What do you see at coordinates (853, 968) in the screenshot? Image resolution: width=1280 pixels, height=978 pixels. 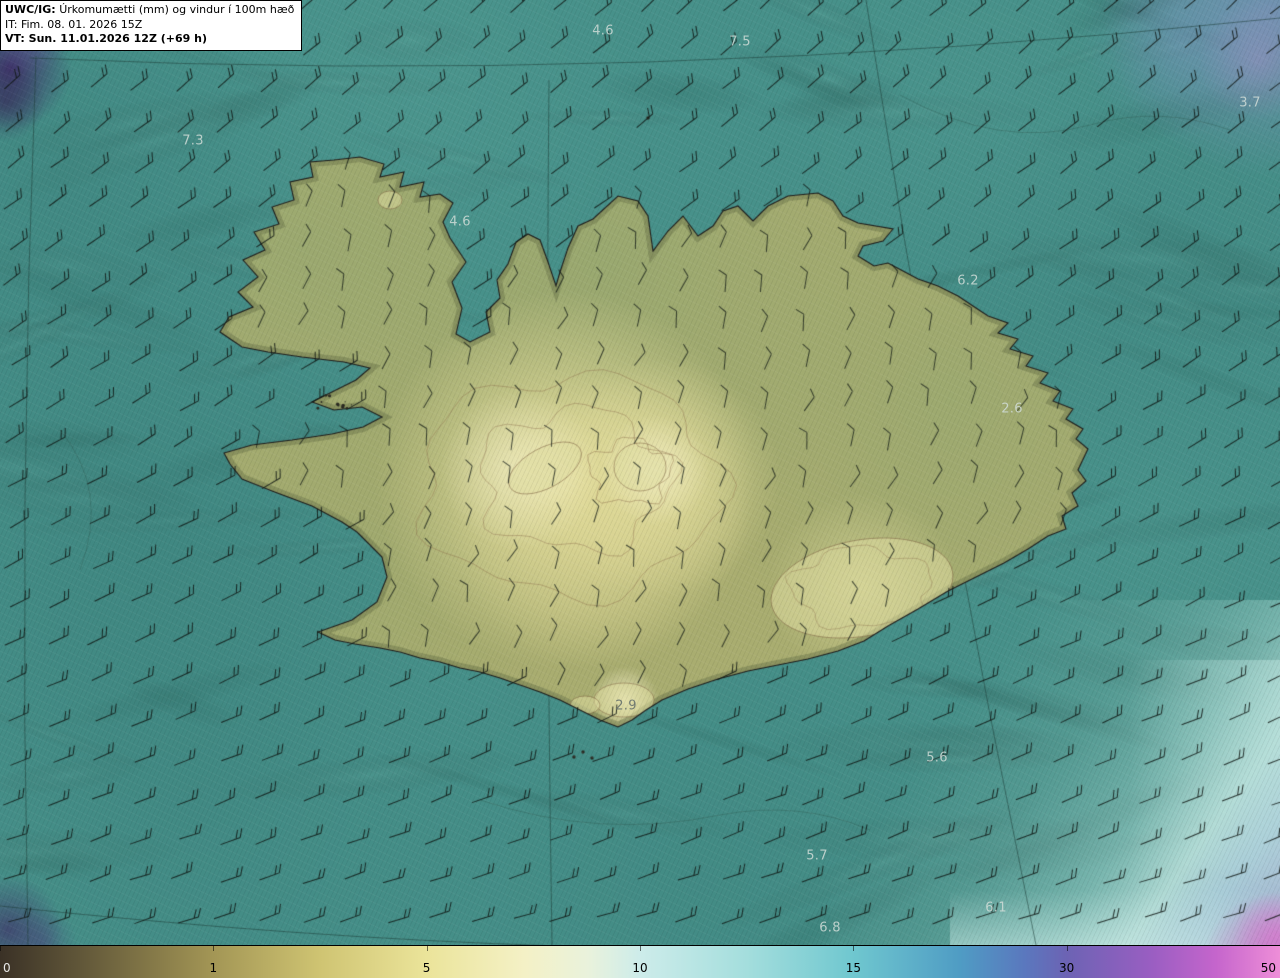 I see `colorbar-tick-label: 15` at bounding box center [853, 968].